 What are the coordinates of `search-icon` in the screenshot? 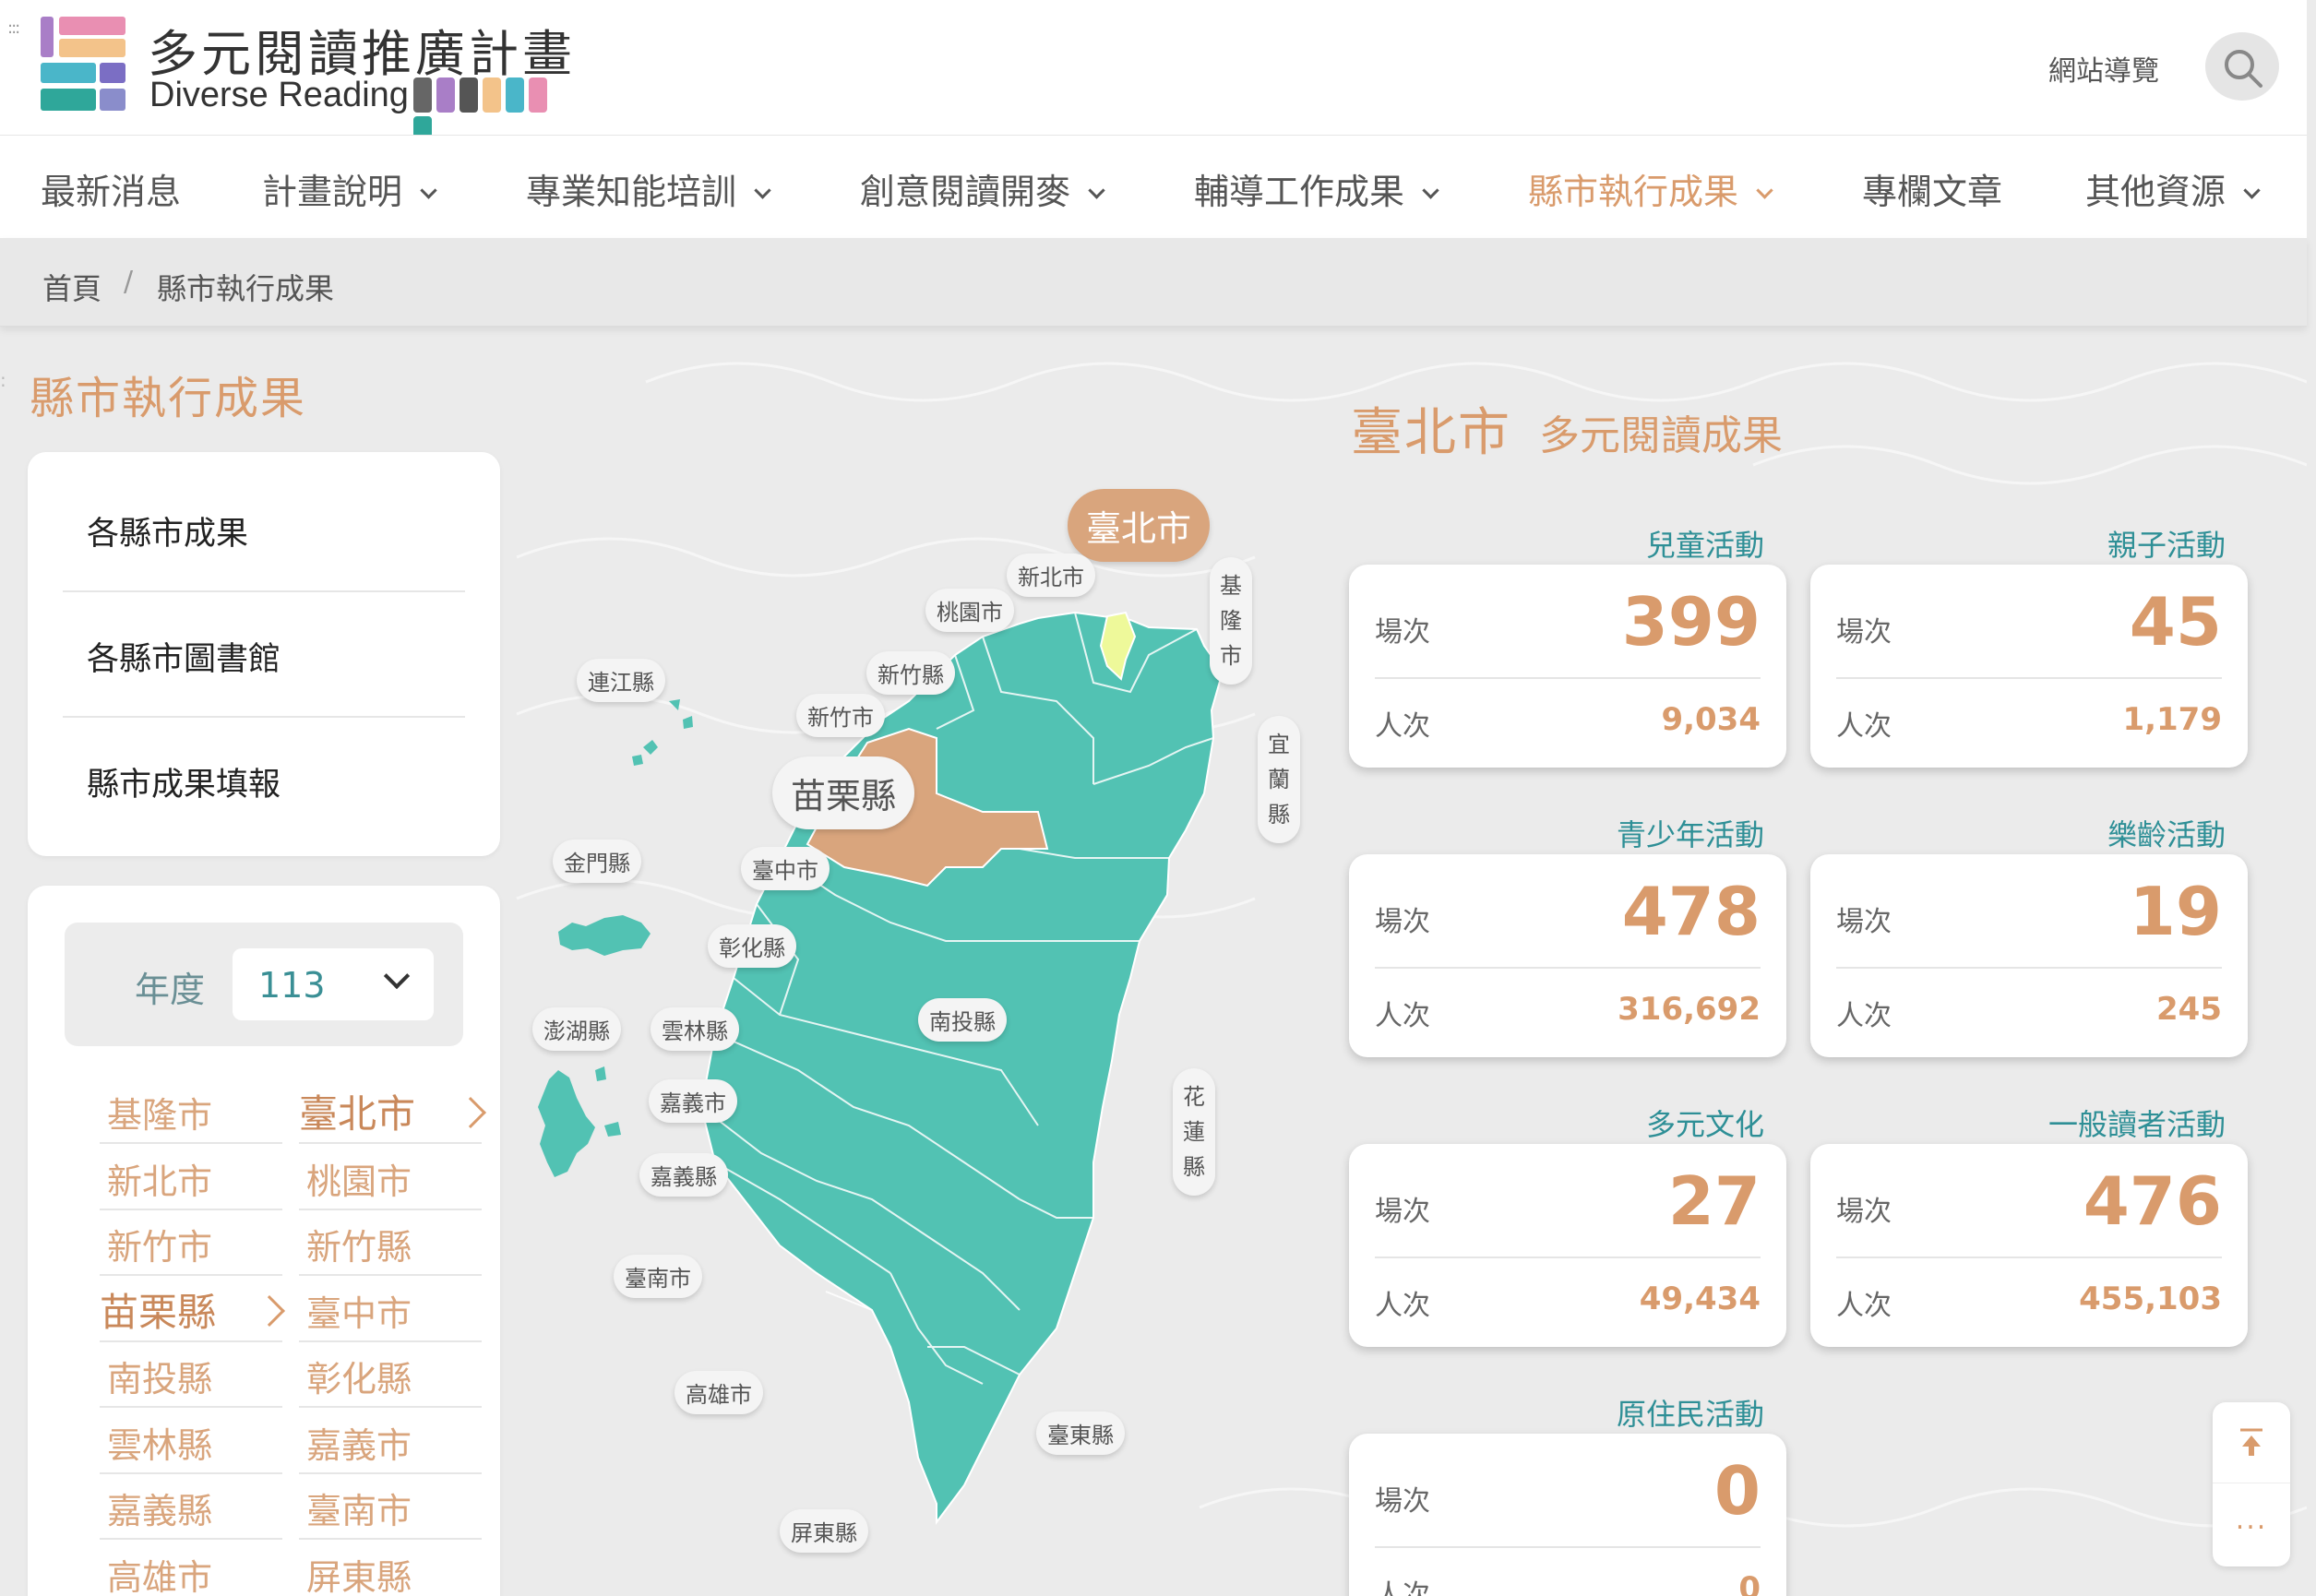 It's located at (2243, 69).